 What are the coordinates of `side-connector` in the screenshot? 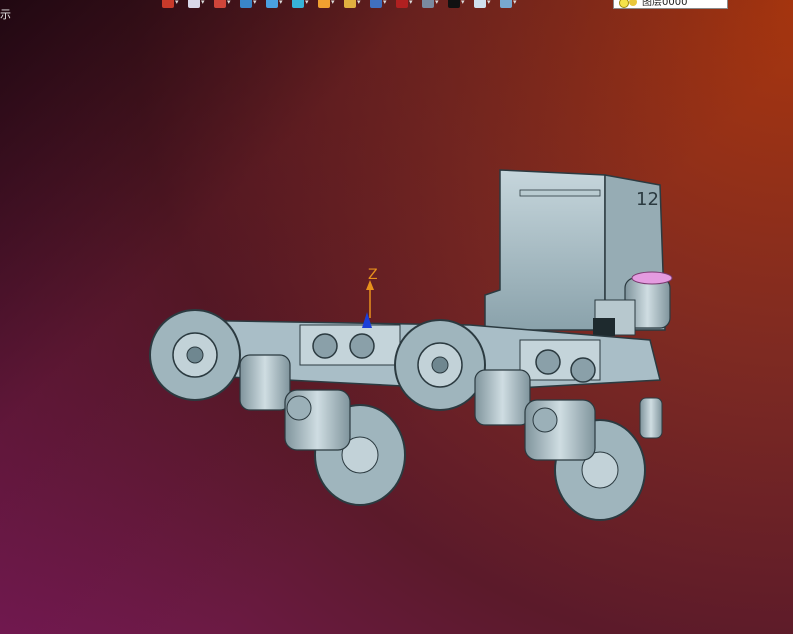 It's located at (651, 418).